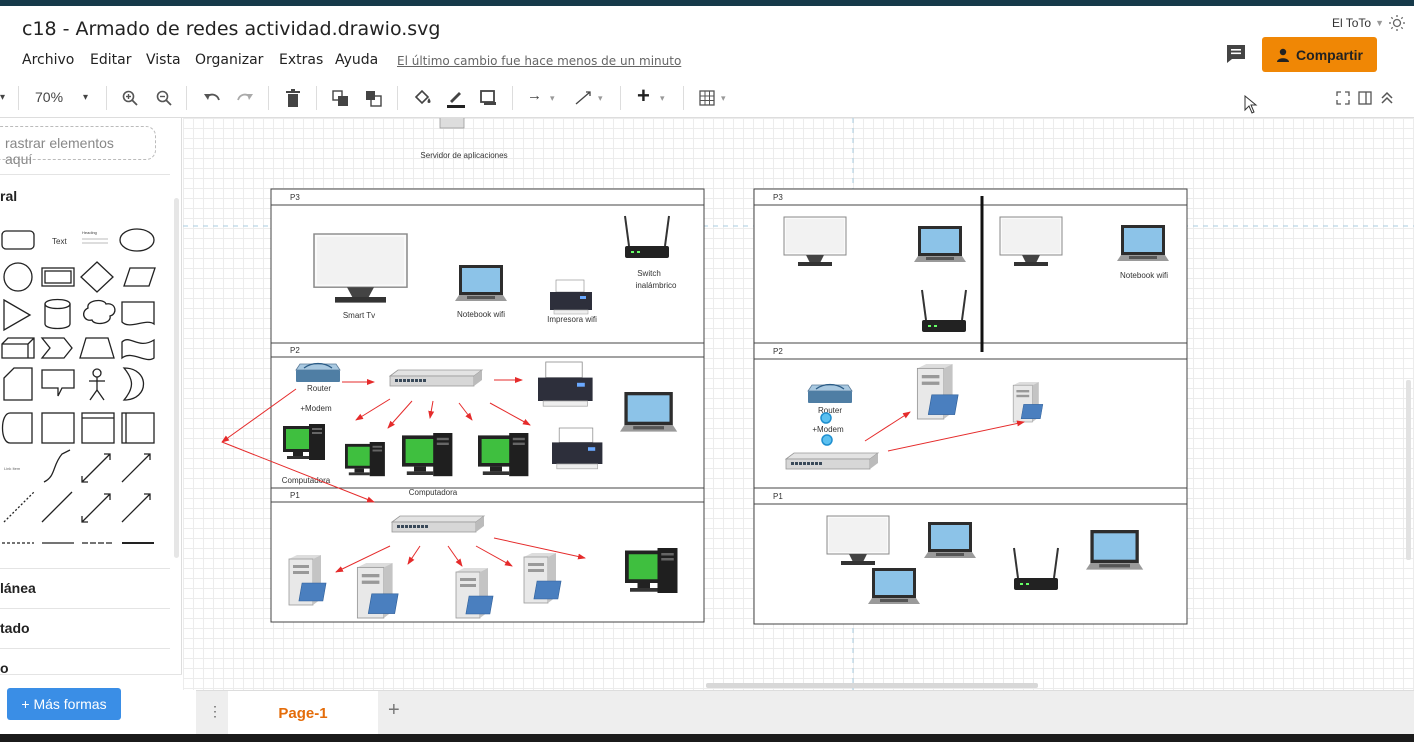  I want to click on to-back-icon, so click(374, 99).